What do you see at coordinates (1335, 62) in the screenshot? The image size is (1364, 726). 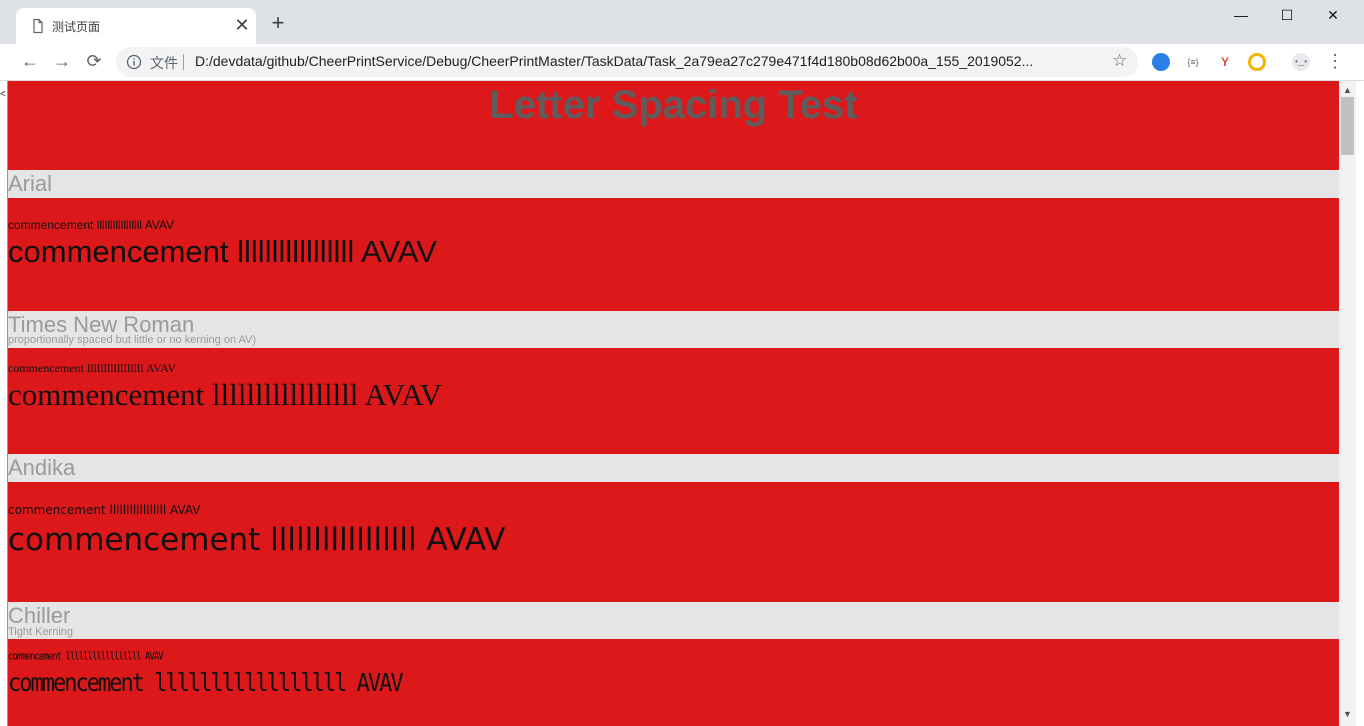 I see `menu-icon: ⋮` at bounding box center [1335, 62].